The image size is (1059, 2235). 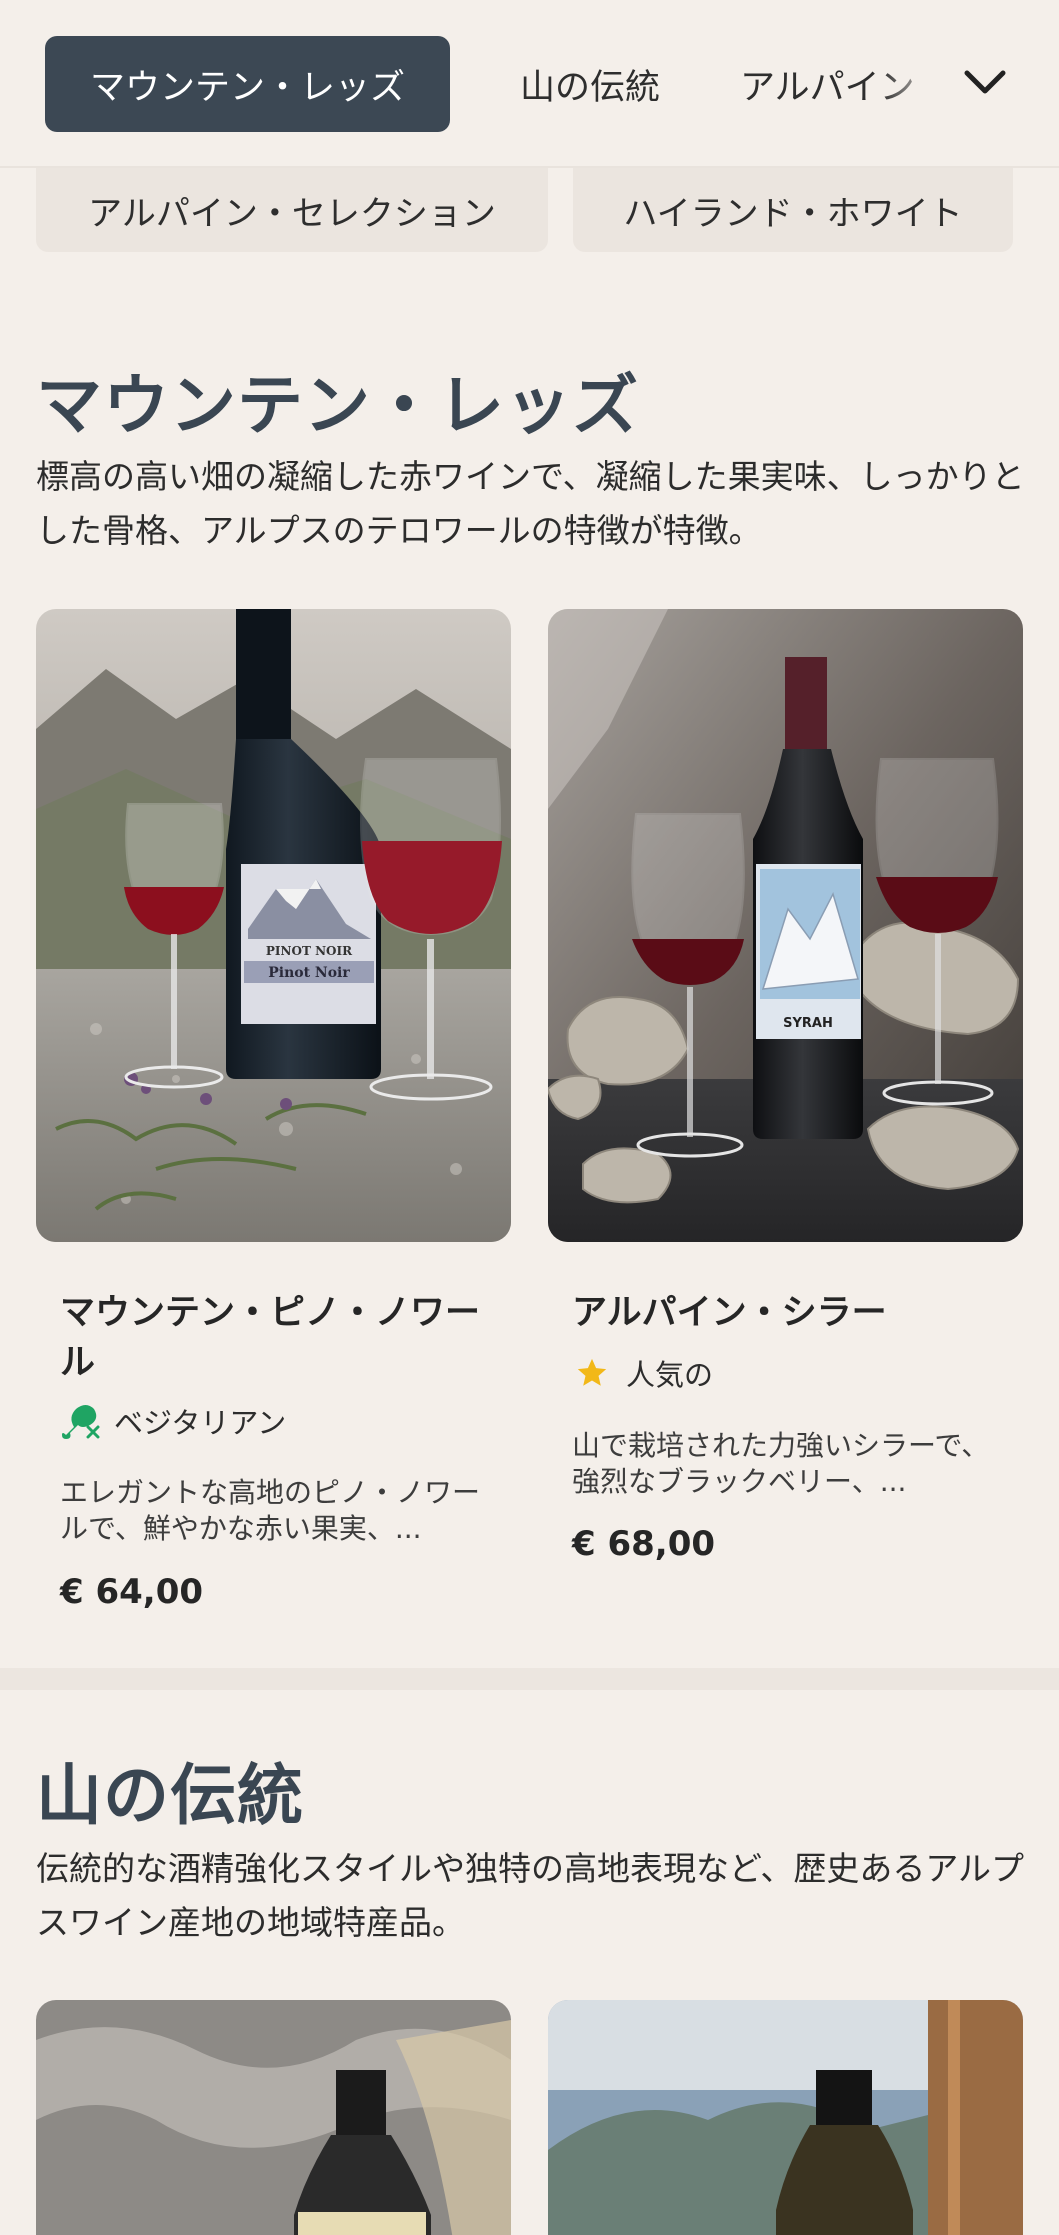 I want to click on product-tag: ベジタリアン, so click(x=173, y=1421).